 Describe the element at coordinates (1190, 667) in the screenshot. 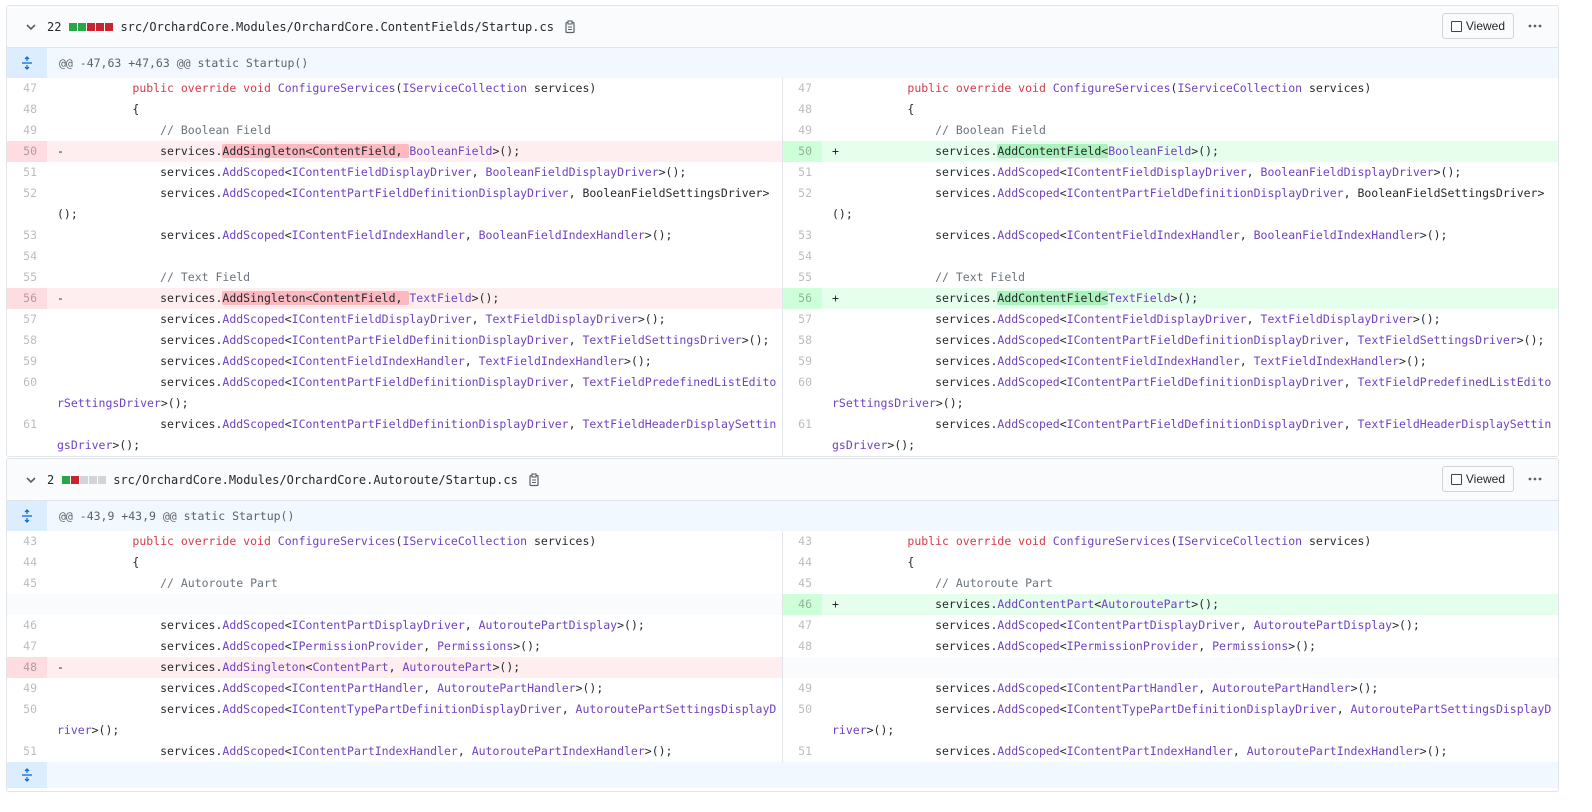

I see `right-code-line` at that location.